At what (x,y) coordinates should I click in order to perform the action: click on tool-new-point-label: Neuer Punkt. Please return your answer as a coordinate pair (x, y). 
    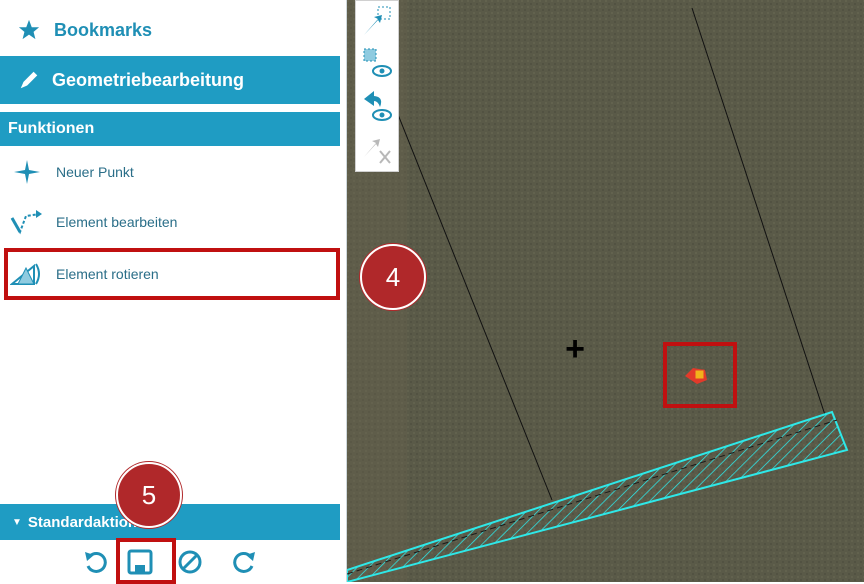
    Looking at the image, I should click on (95, 172).